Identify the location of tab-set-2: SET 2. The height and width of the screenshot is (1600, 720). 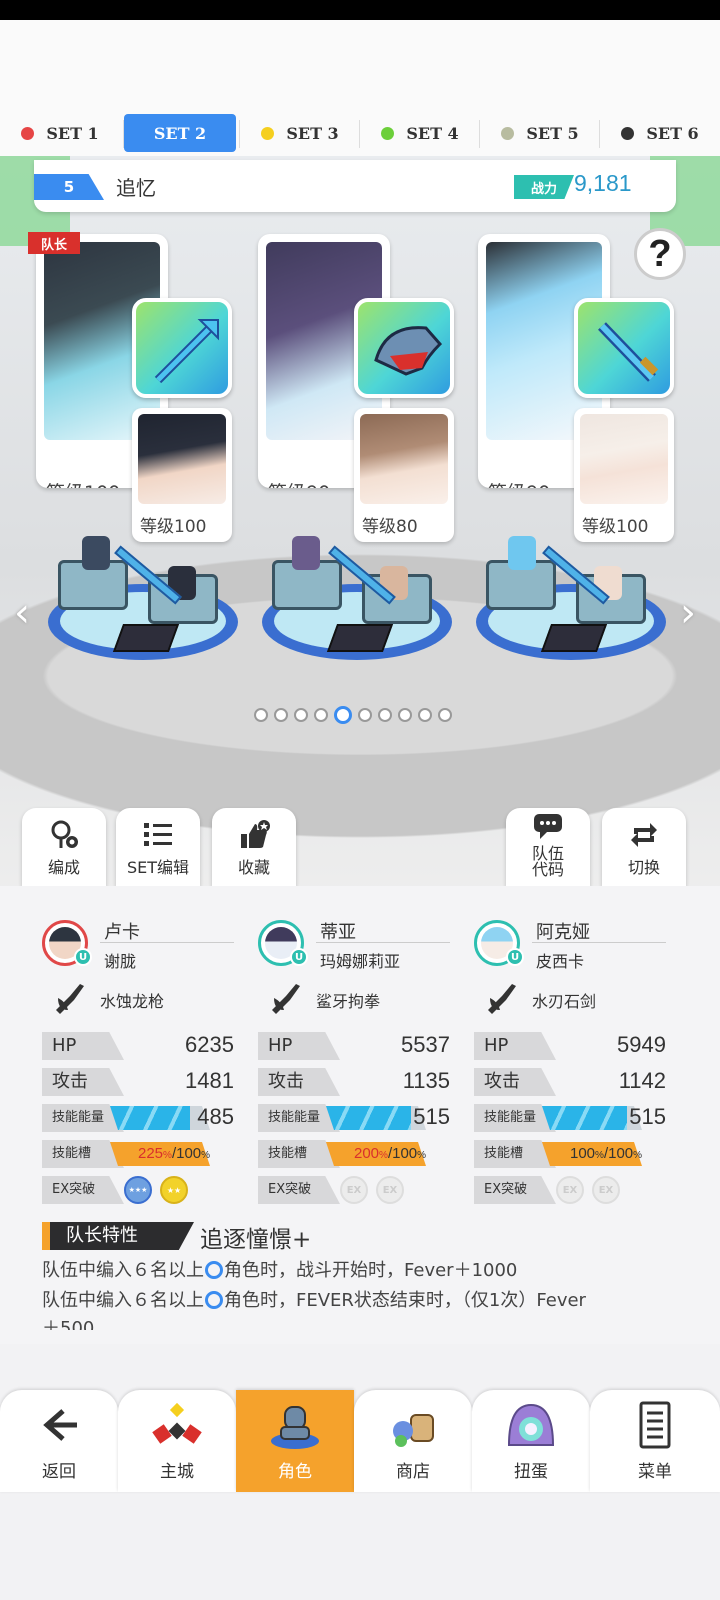
(179, 133).